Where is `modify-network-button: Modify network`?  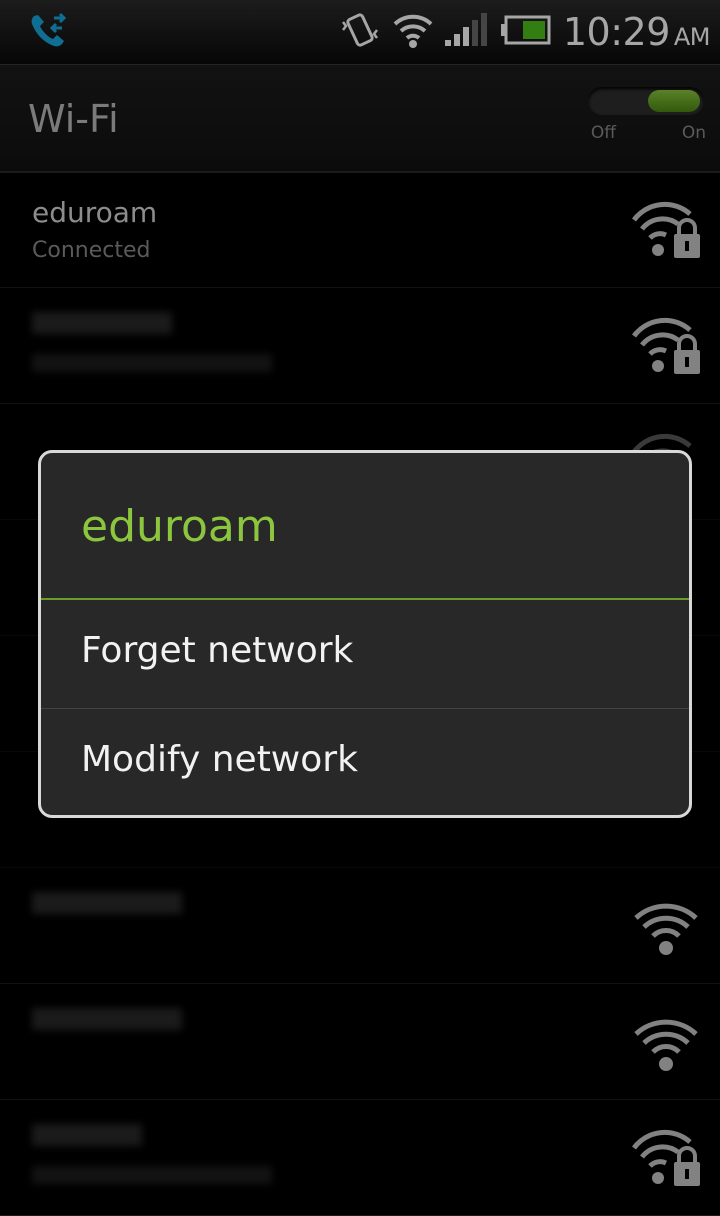 modify-network-button: Modify network is located at coordinates (365, 762).